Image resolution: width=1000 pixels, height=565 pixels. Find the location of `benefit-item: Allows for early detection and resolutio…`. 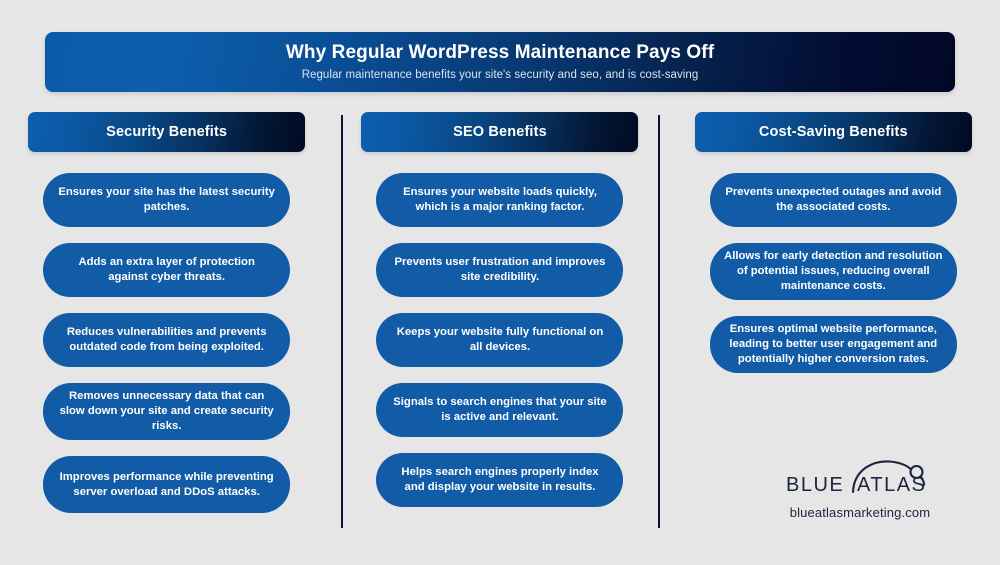

benefit-item: Allows for early detection and resolutio… is located at coordinates (833, 271).